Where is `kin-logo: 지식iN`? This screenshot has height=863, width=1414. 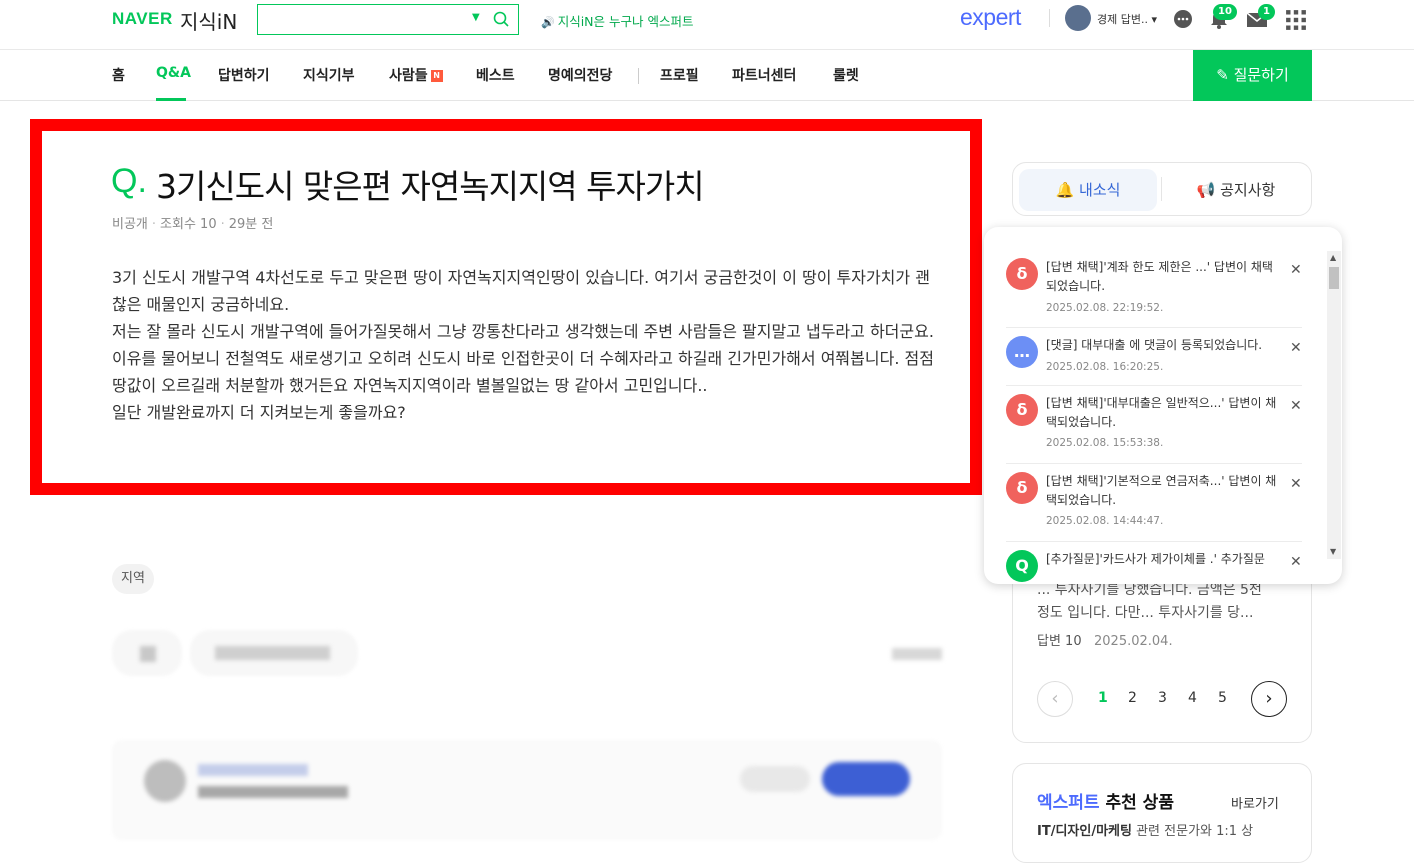
kin-logo: 지식iN is located at coordinates (208, 20).